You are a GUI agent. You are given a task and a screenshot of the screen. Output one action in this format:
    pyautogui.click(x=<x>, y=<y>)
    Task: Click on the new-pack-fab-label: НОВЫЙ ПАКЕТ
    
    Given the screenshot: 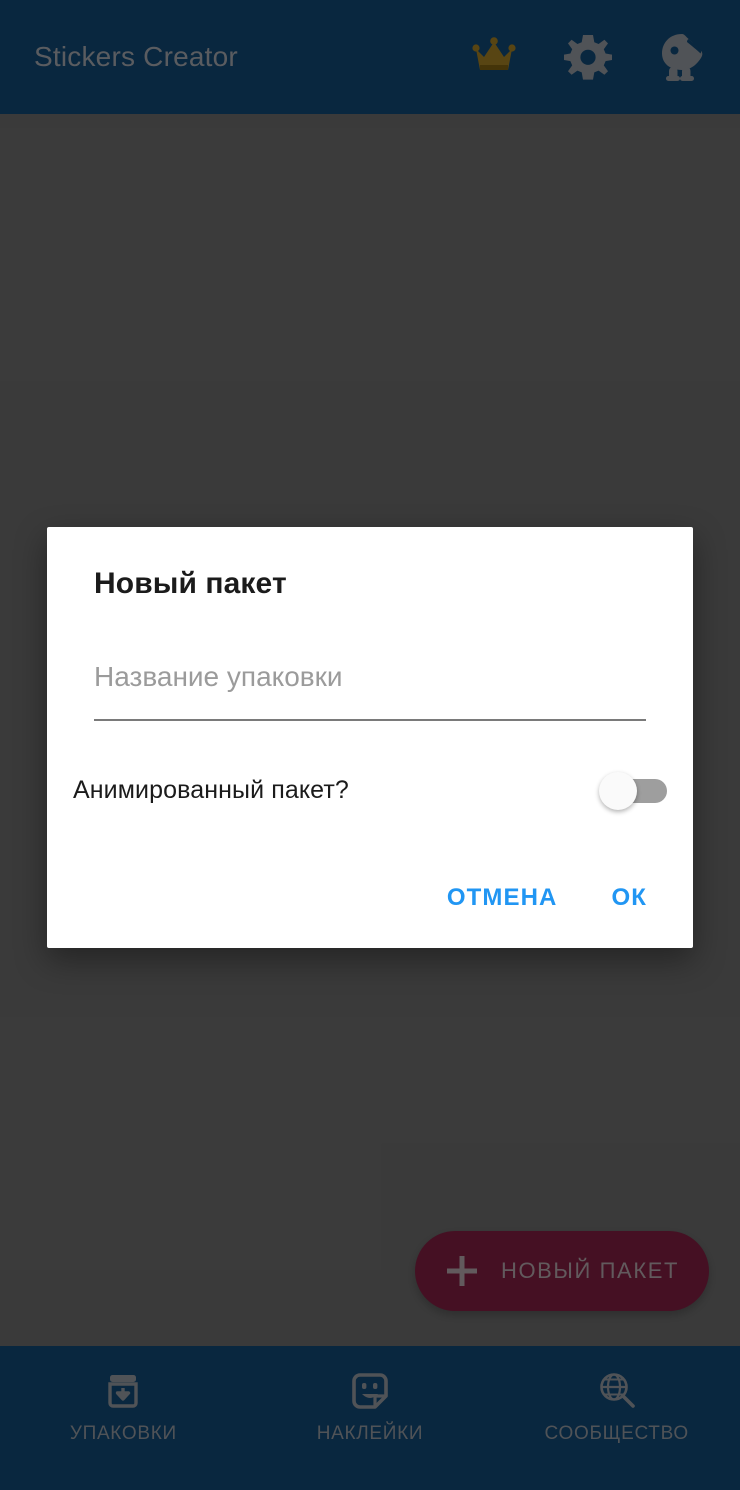 What is the action you would take?
    pyautogui.click(x=590, y=1270)
    